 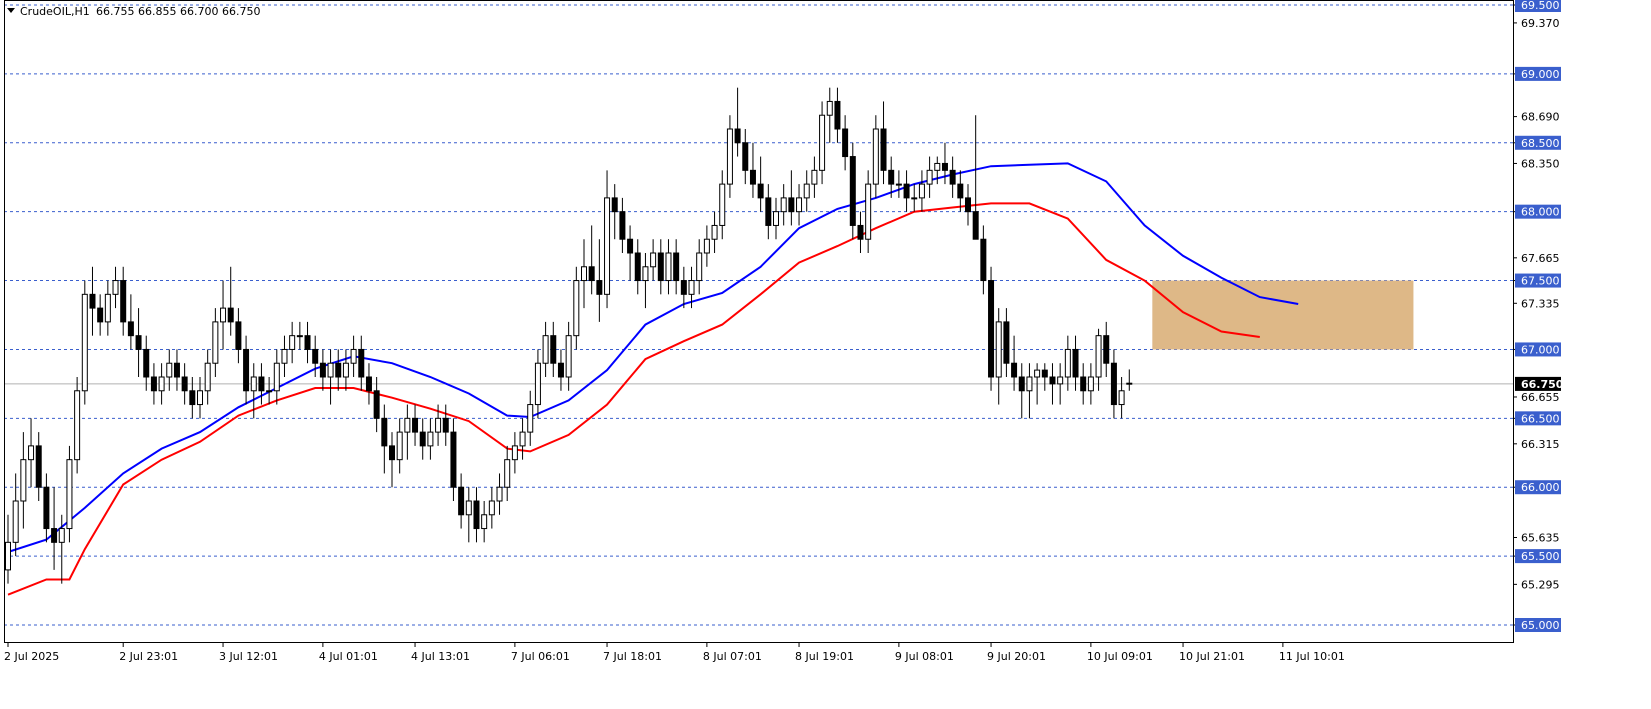 I want to click on time-tick-label: 10 Jul 09:01, so click(x=1120, y=656).